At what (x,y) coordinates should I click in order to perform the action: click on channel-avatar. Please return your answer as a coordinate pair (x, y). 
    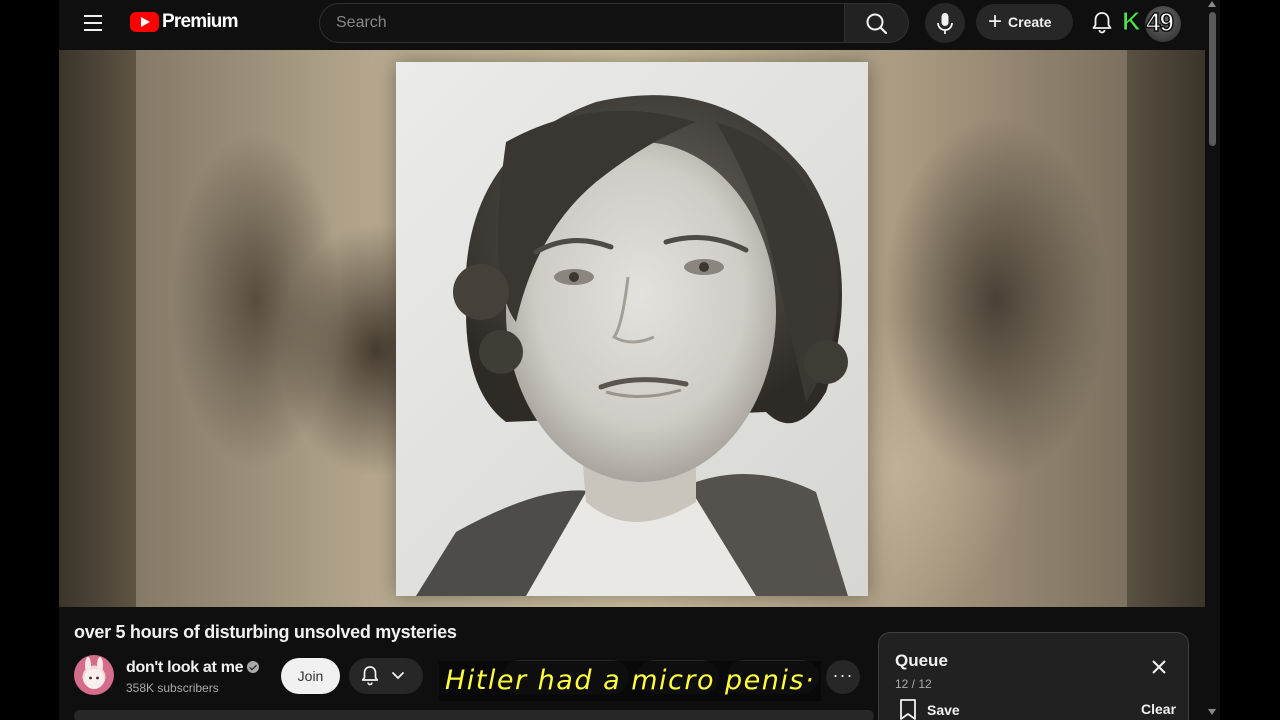
    Looking at the image, I should click on (94, 675).